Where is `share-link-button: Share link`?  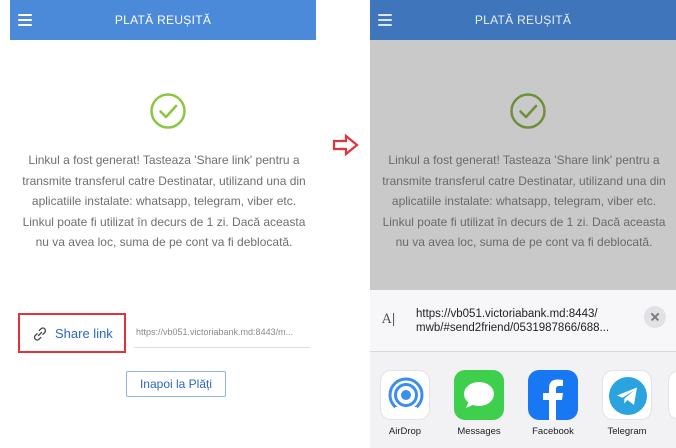 share-link-button: Share link is located at coordinates (72, 333).